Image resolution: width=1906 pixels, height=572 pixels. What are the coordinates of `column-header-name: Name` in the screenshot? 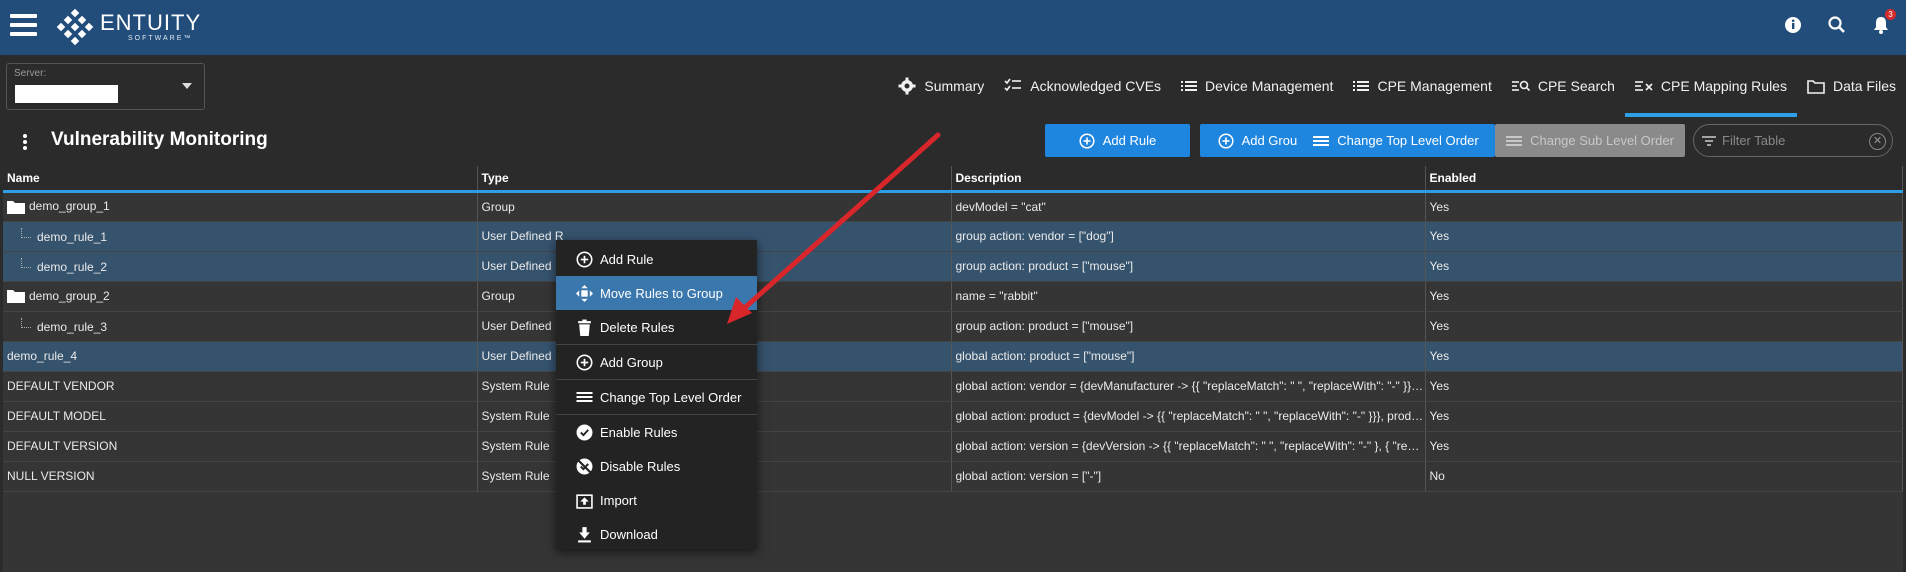 It's located at (240, 179).